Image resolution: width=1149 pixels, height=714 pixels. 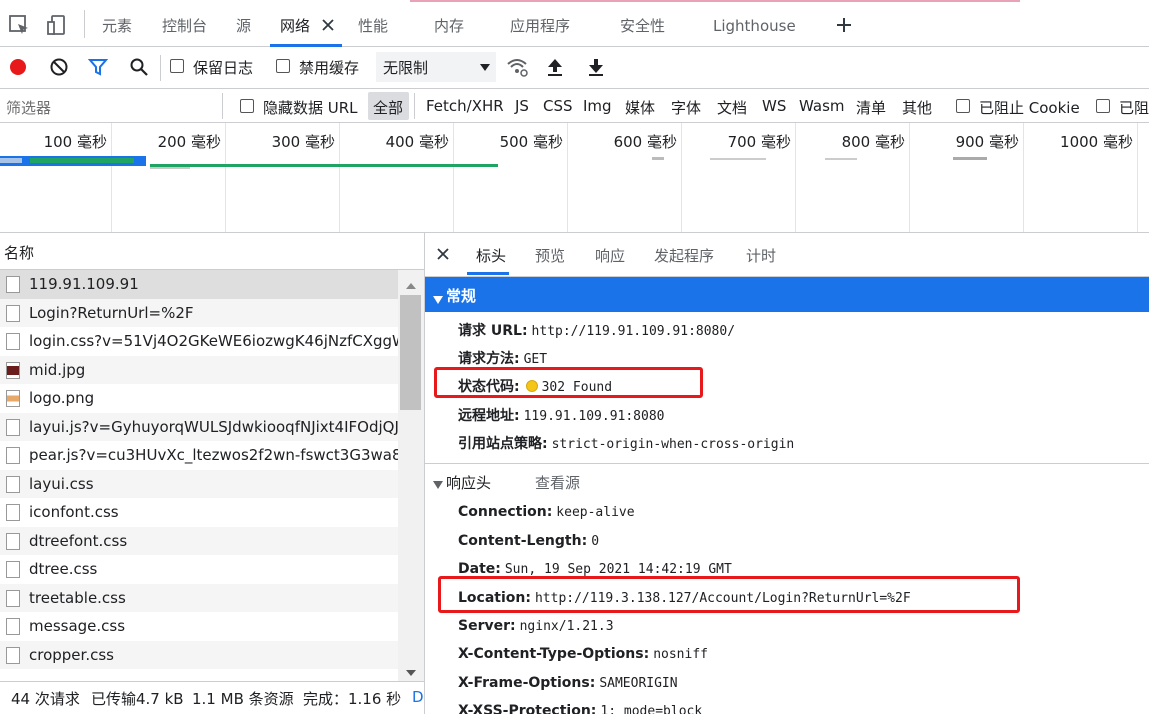 What do you see at coordinates (491, 255) in the screenshot?
I see `tab-headers: 标头` at bounding box center [491, 255].